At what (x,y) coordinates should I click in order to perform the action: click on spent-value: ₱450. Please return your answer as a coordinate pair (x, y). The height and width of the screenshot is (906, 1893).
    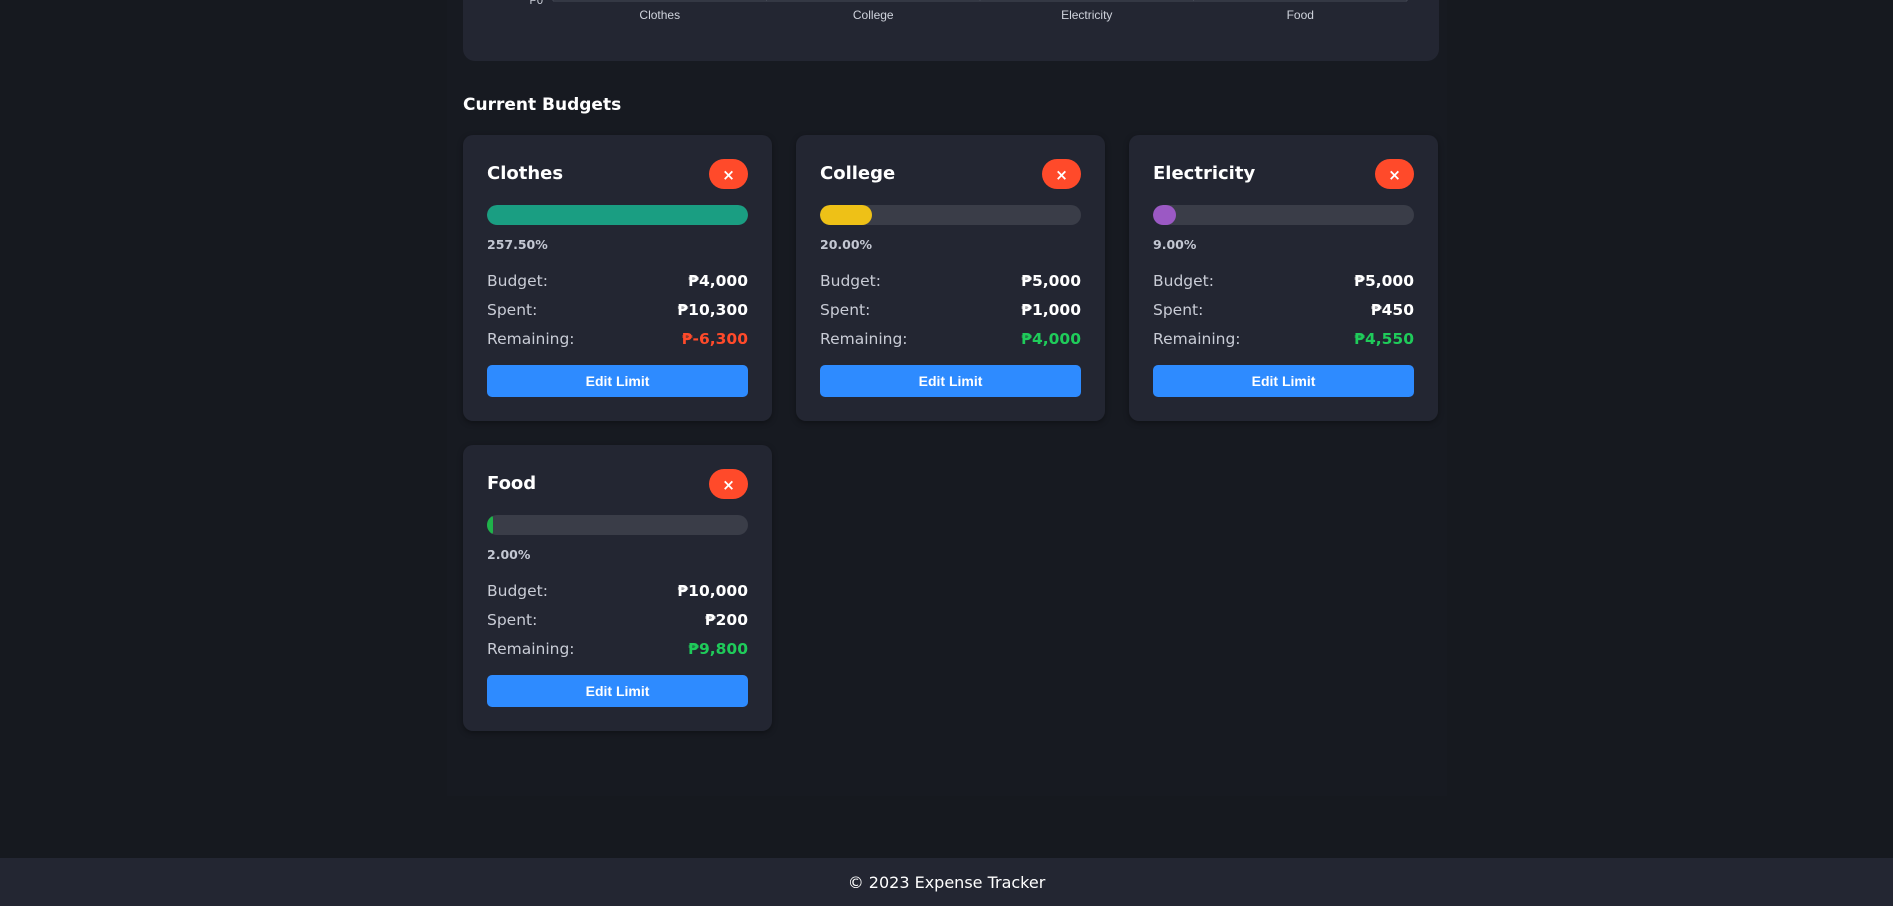
    Looking at the image, I should click on (1392, 310).